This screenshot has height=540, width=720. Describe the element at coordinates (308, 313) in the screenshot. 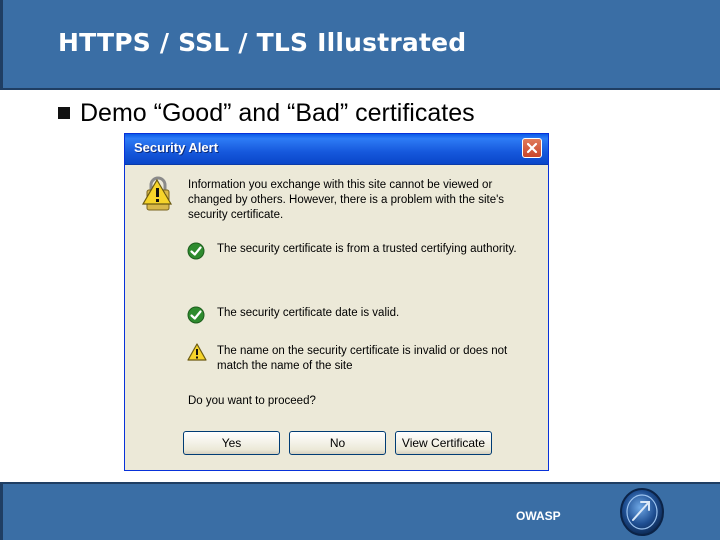

I see `date-valid-text: The security certificate date is valid.` at that location.